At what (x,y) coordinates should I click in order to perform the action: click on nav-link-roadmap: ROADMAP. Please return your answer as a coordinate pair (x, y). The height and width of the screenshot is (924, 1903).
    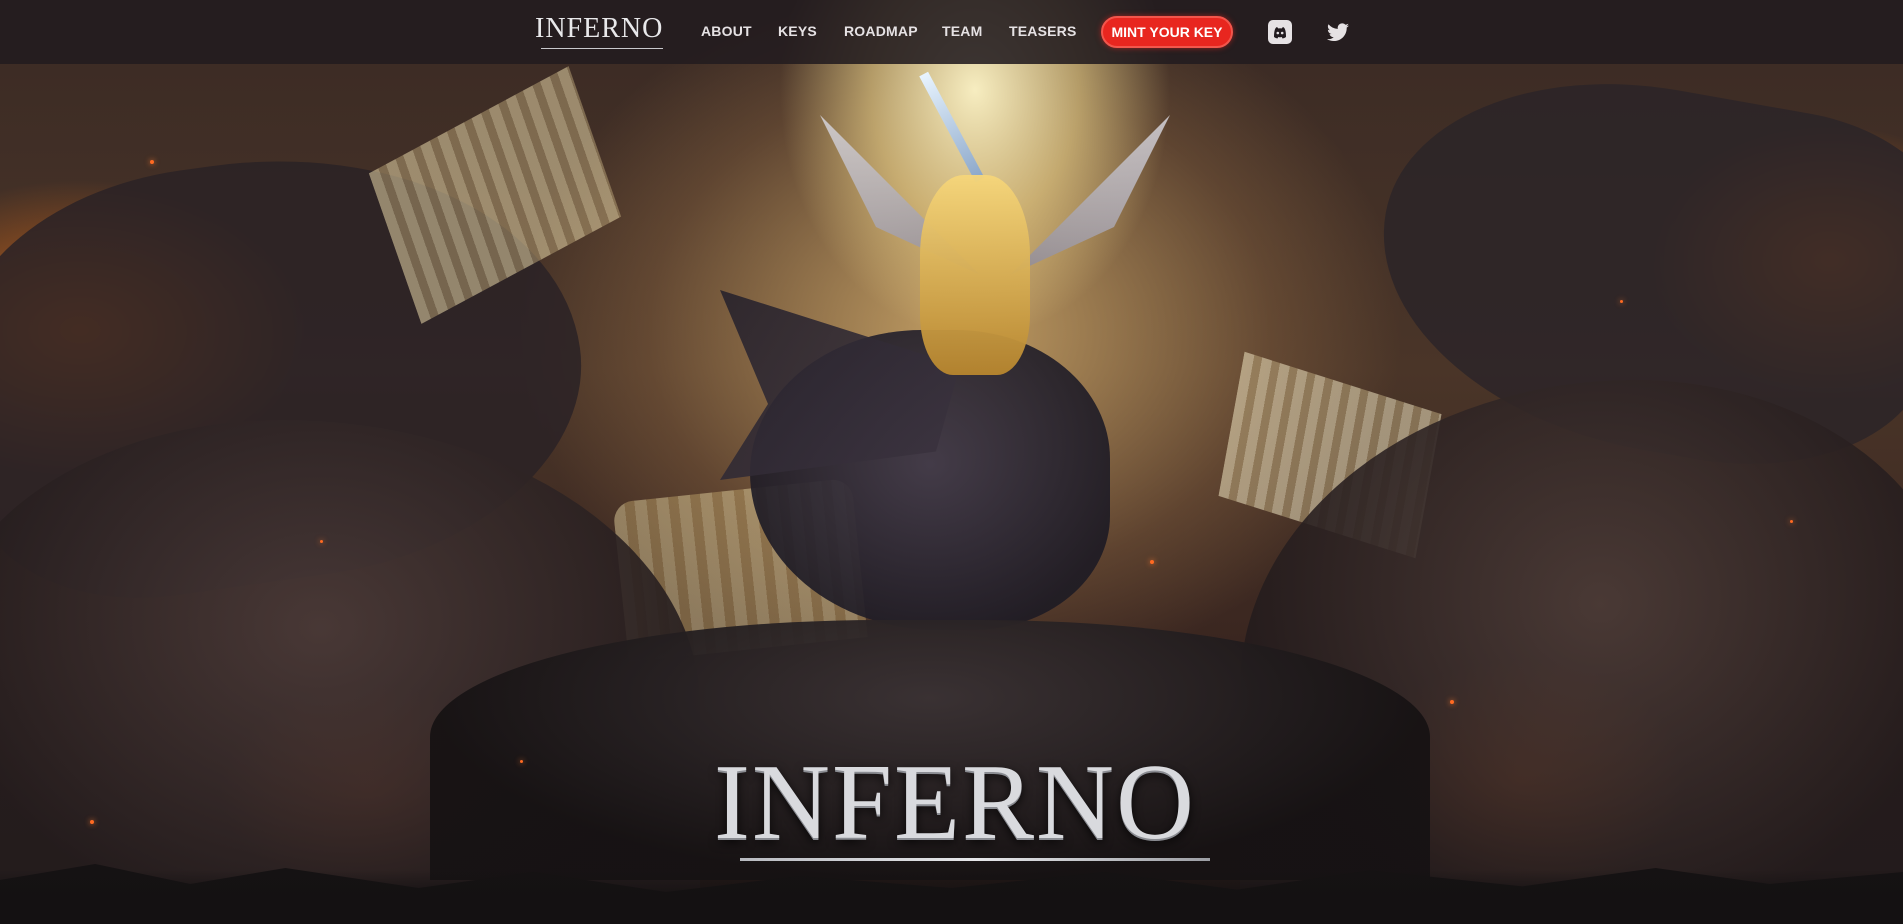
    Looking at the image, I should click on (881, 31).